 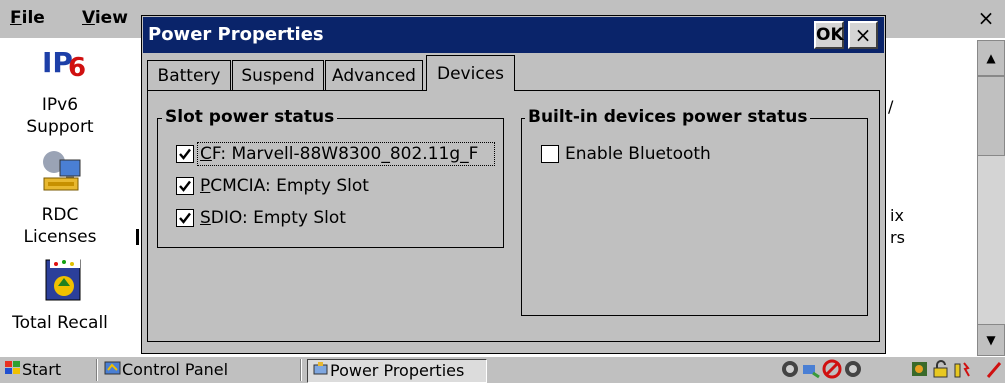 I want to click on control-panel-icon, so click(x=113, y=371).